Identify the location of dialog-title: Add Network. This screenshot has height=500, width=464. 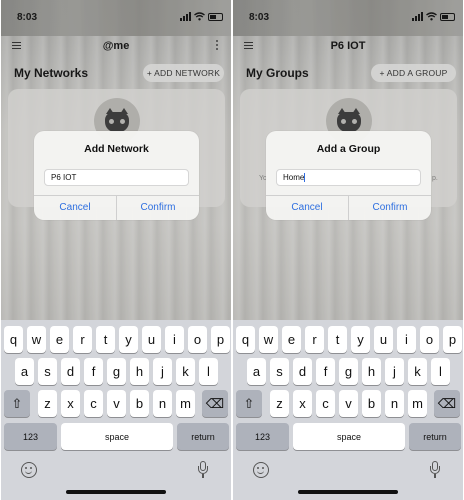
(116, 149).